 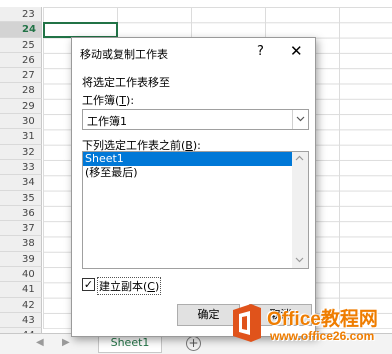 What do you see at coordinates (21, 213) in the screenshot?
I see `row-header: 36` at bounding box center [21, 213].